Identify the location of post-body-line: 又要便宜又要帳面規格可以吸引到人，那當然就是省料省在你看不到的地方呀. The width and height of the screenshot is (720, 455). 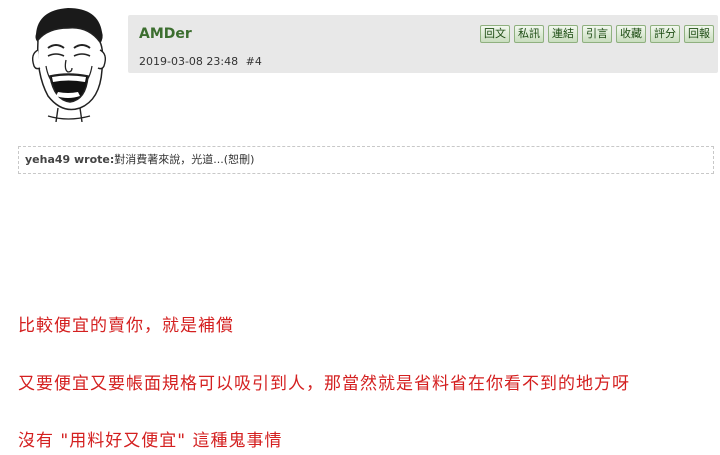
(324, 384).